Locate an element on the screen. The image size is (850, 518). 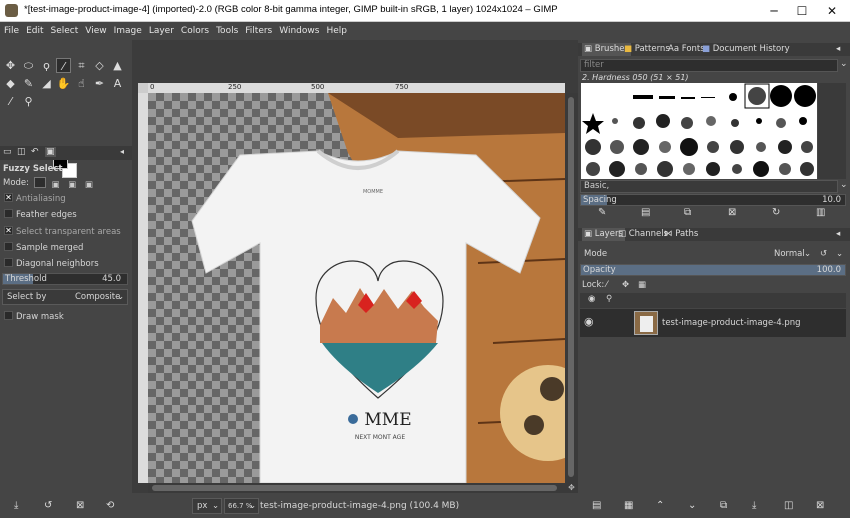
draw-mask-checkbox is located at coordinates (8, 315).